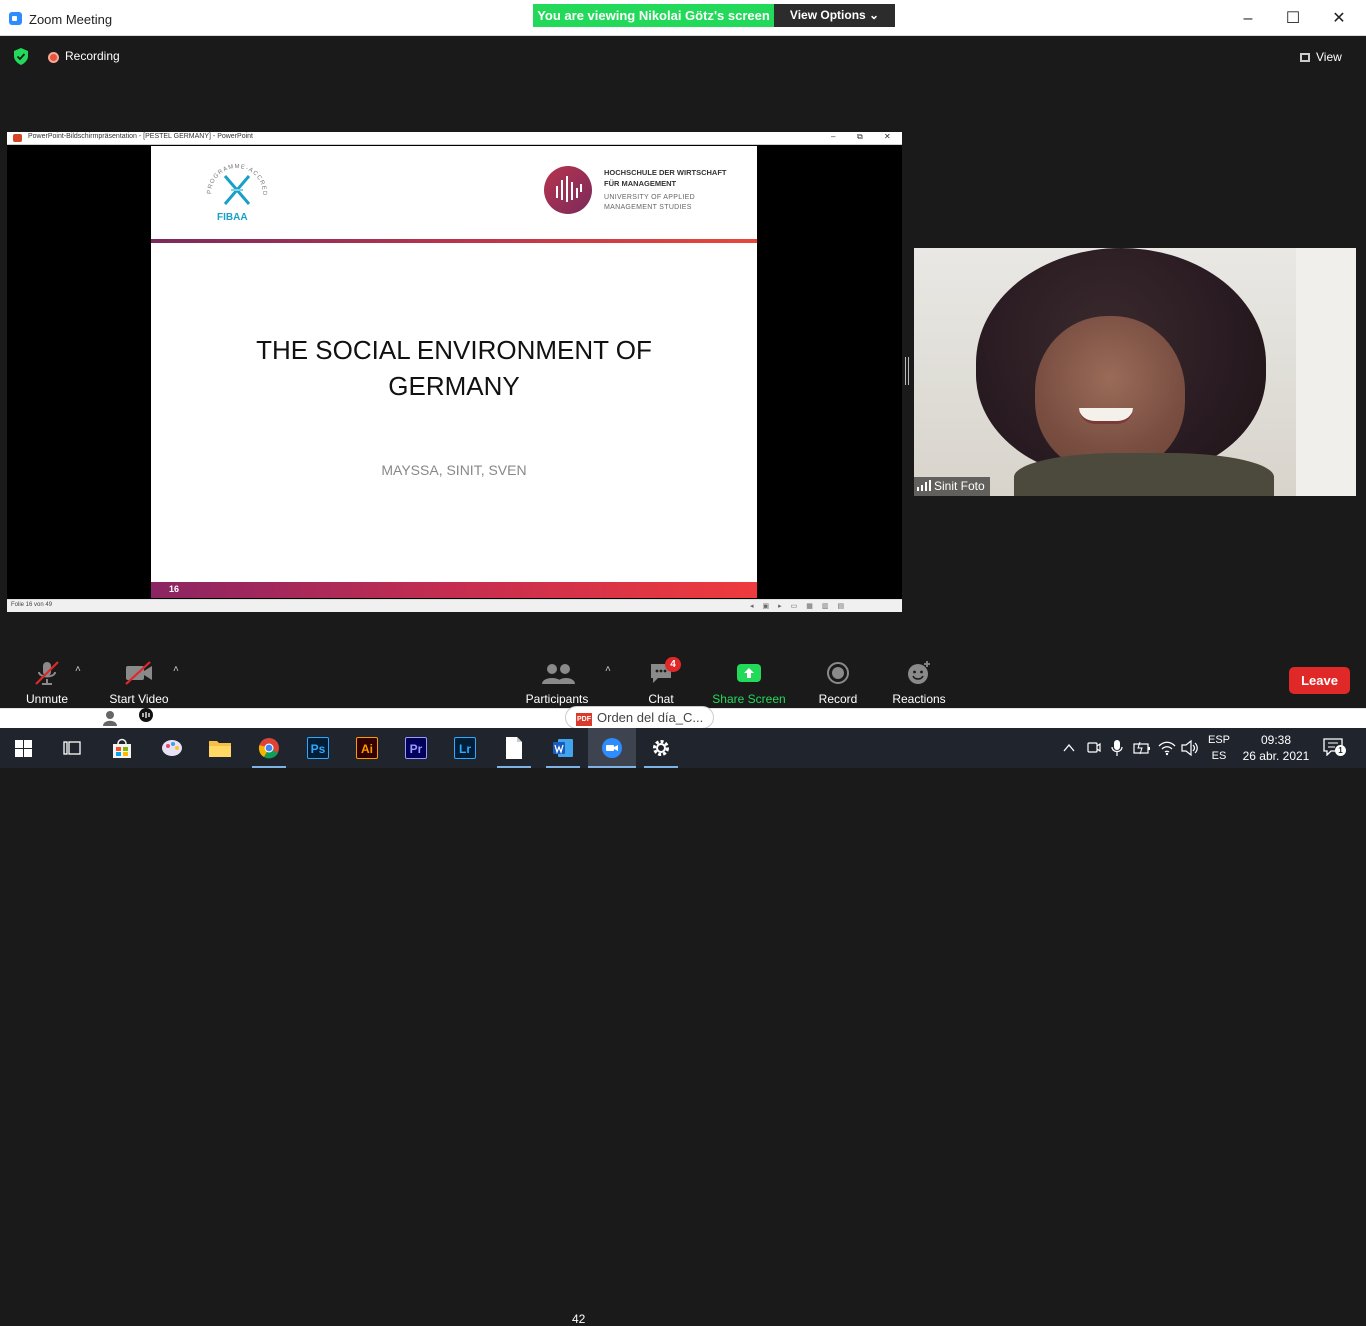 This screenshot has height=1326, width=1366. Describe the element at coordinates (579, 1319) in the screenshot. I see `participant-count: 42` at that location.